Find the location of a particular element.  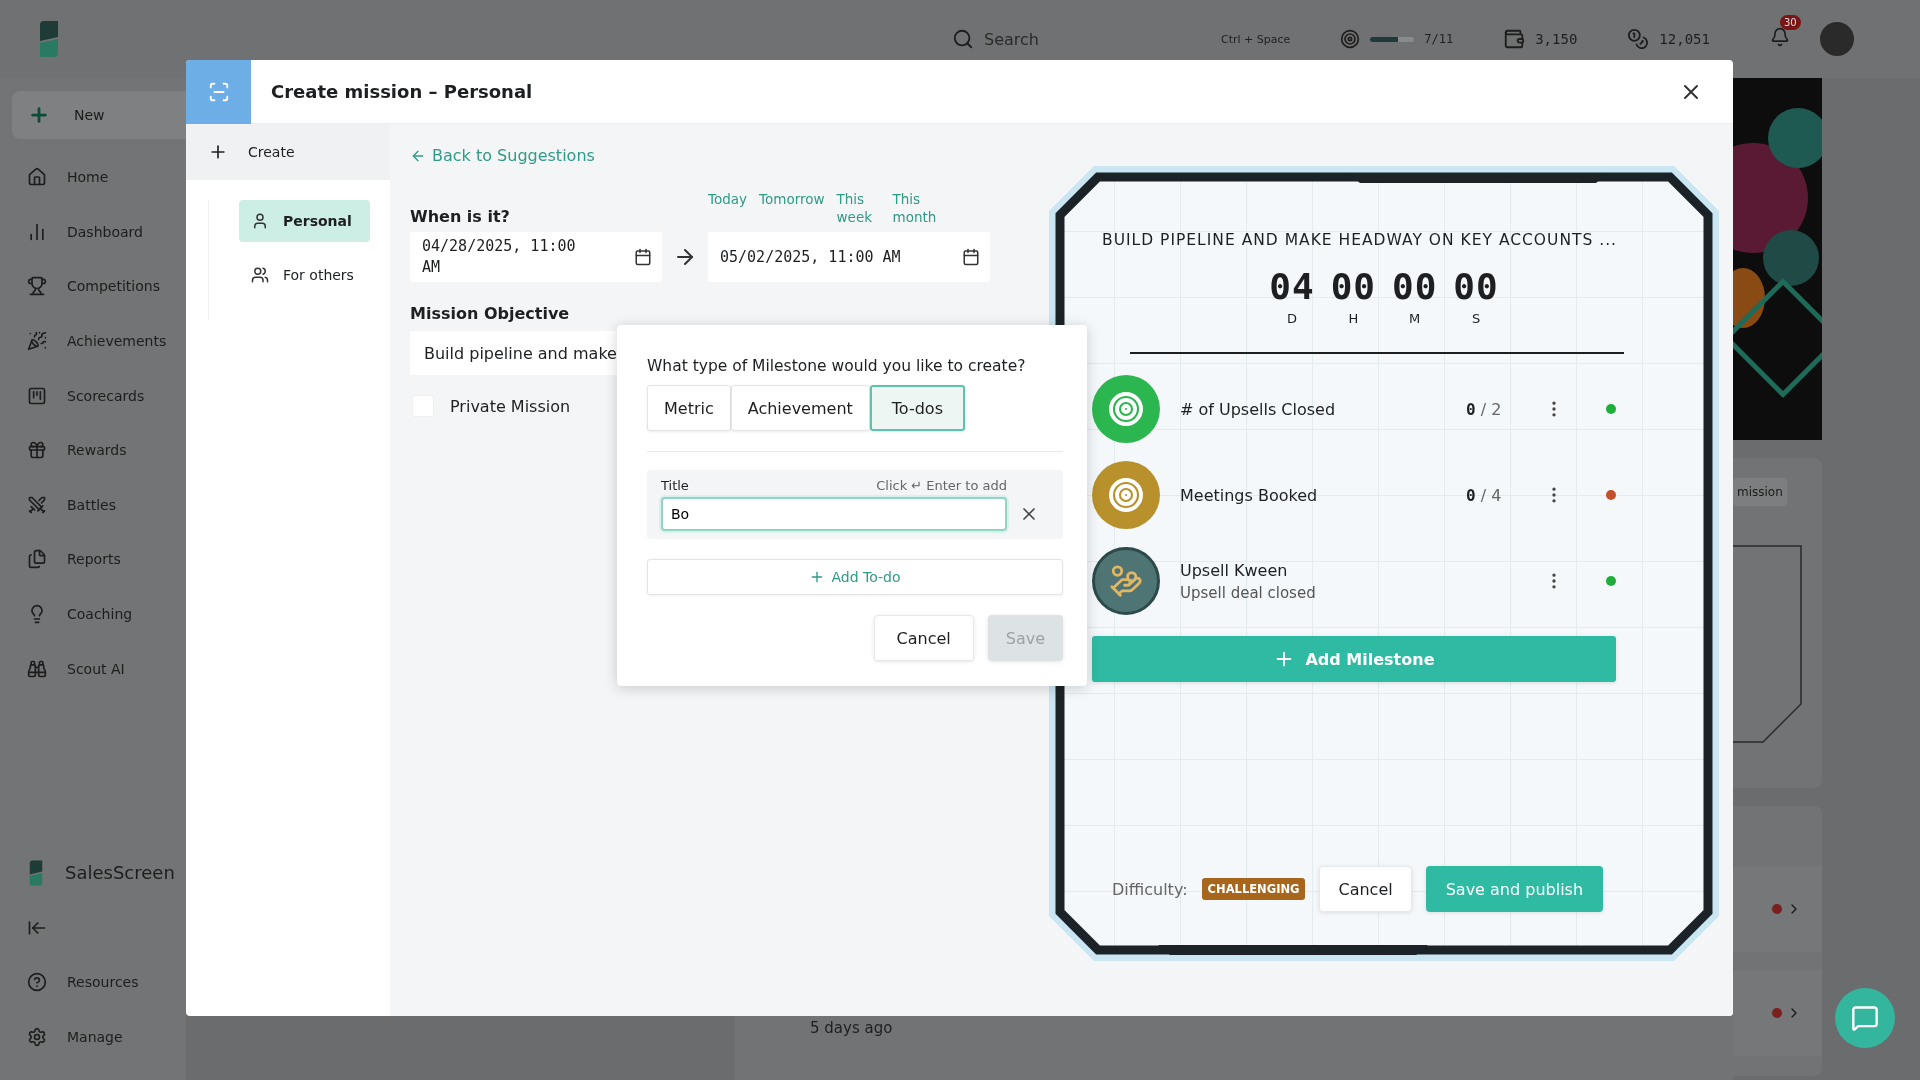

person-icon is located at coordinates (260, 221).